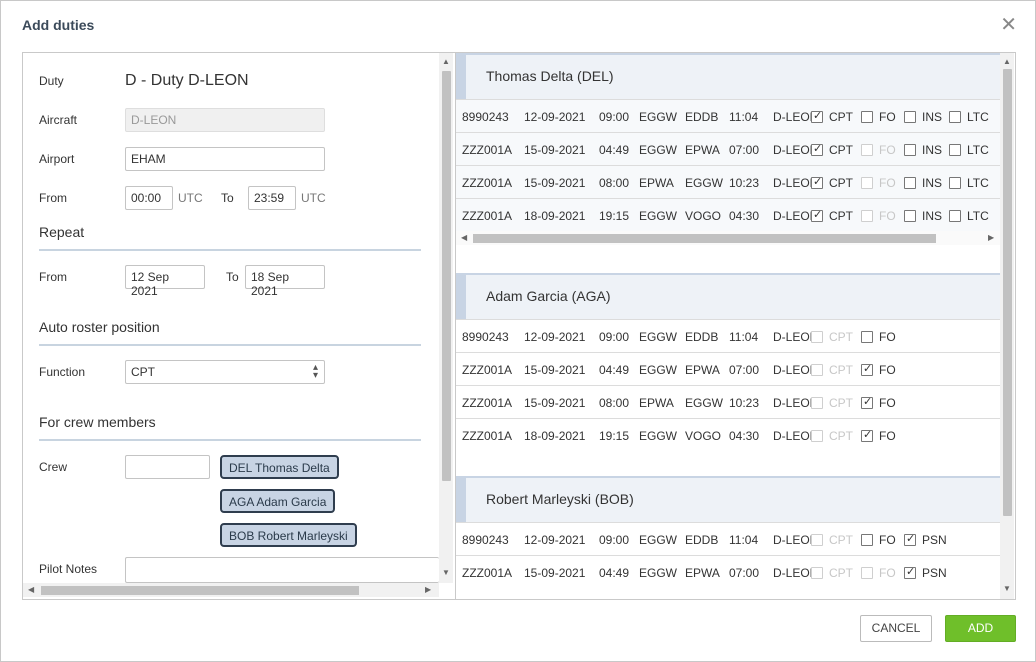 This screenshot has height=662, width=1036. Describe the element at coordinates (57, 159) in the screenshot. I see `airport-label: Airport` at that location.